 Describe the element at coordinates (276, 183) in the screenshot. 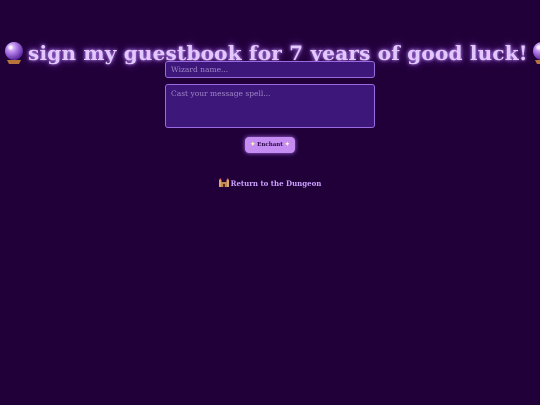

I see `return-link-label: Return to the Dungeon` at that location.